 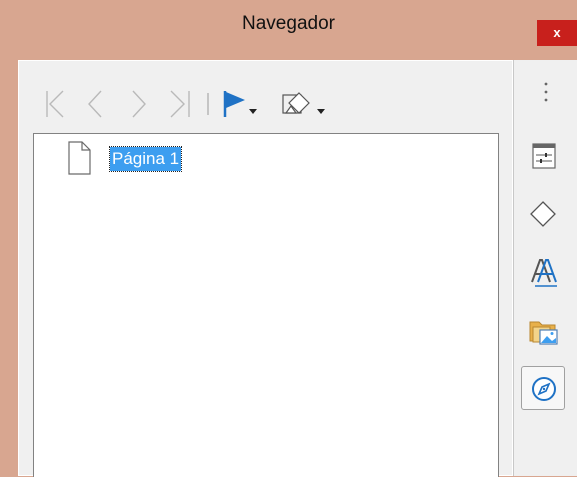 I want to click on diamond-shape-icon, so click(x=543, y=214).